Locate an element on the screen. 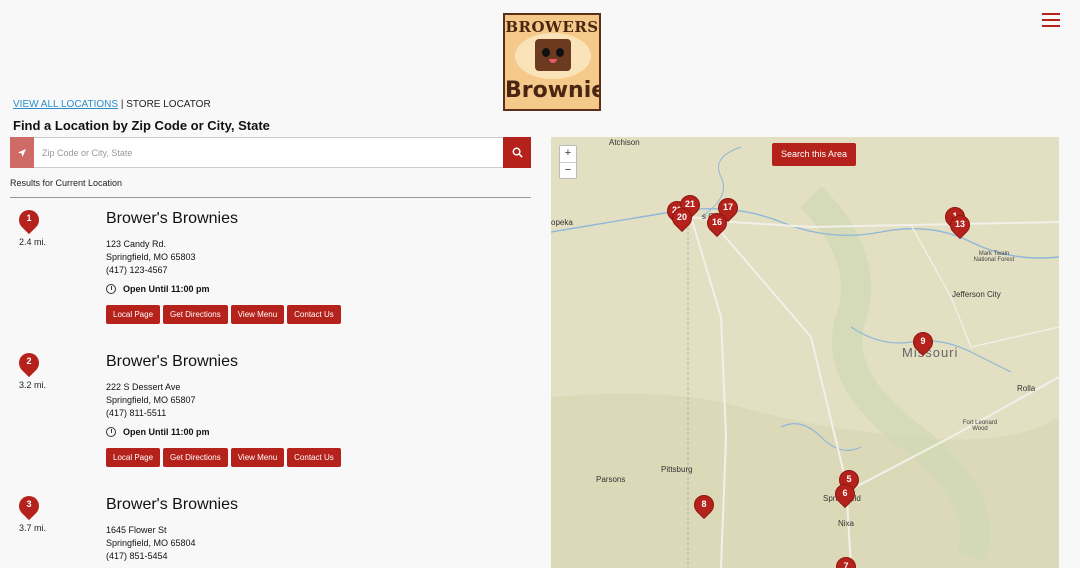  zoom-control: + − is located at coordinates (568, 162).